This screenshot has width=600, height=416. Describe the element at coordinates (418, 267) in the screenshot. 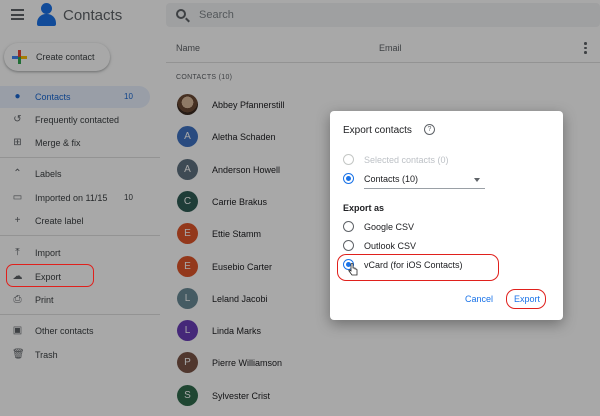

I see `vcard-highlight-annotation` at that location.